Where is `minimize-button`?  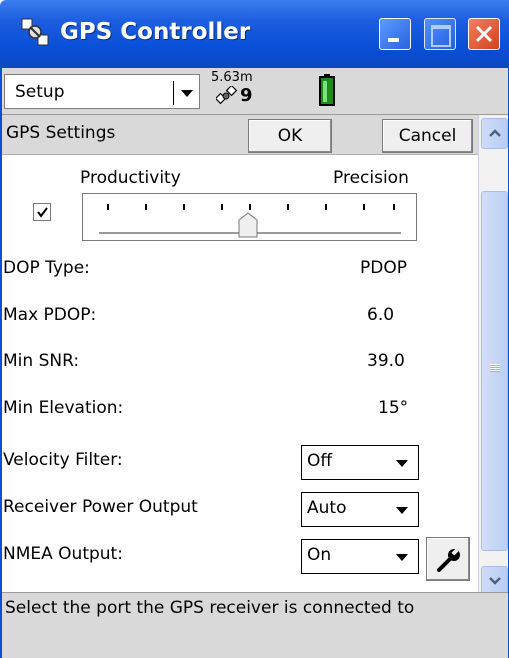
minimize-button is located at coordinates (395, 34).